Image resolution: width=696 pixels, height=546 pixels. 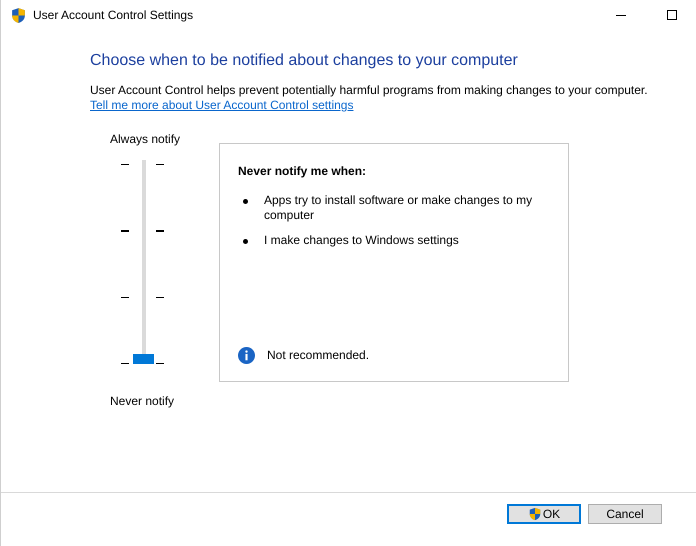 What do you see at coordinates (143, 359) in the screenshot?
I see `slider-thumb` at bounding box center [143, 359].